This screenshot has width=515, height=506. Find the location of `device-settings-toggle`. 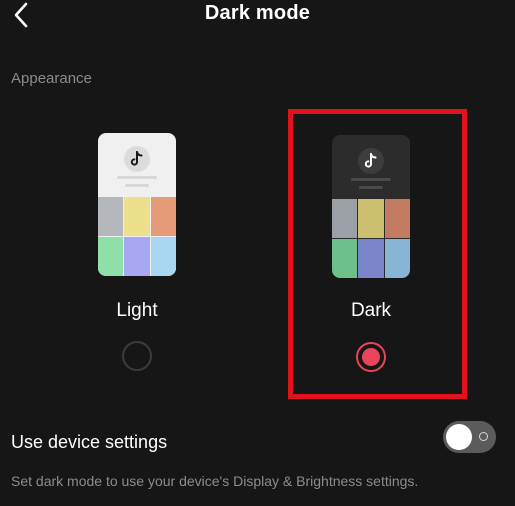

device-settings-toggle is located at coordinates (469, 437).